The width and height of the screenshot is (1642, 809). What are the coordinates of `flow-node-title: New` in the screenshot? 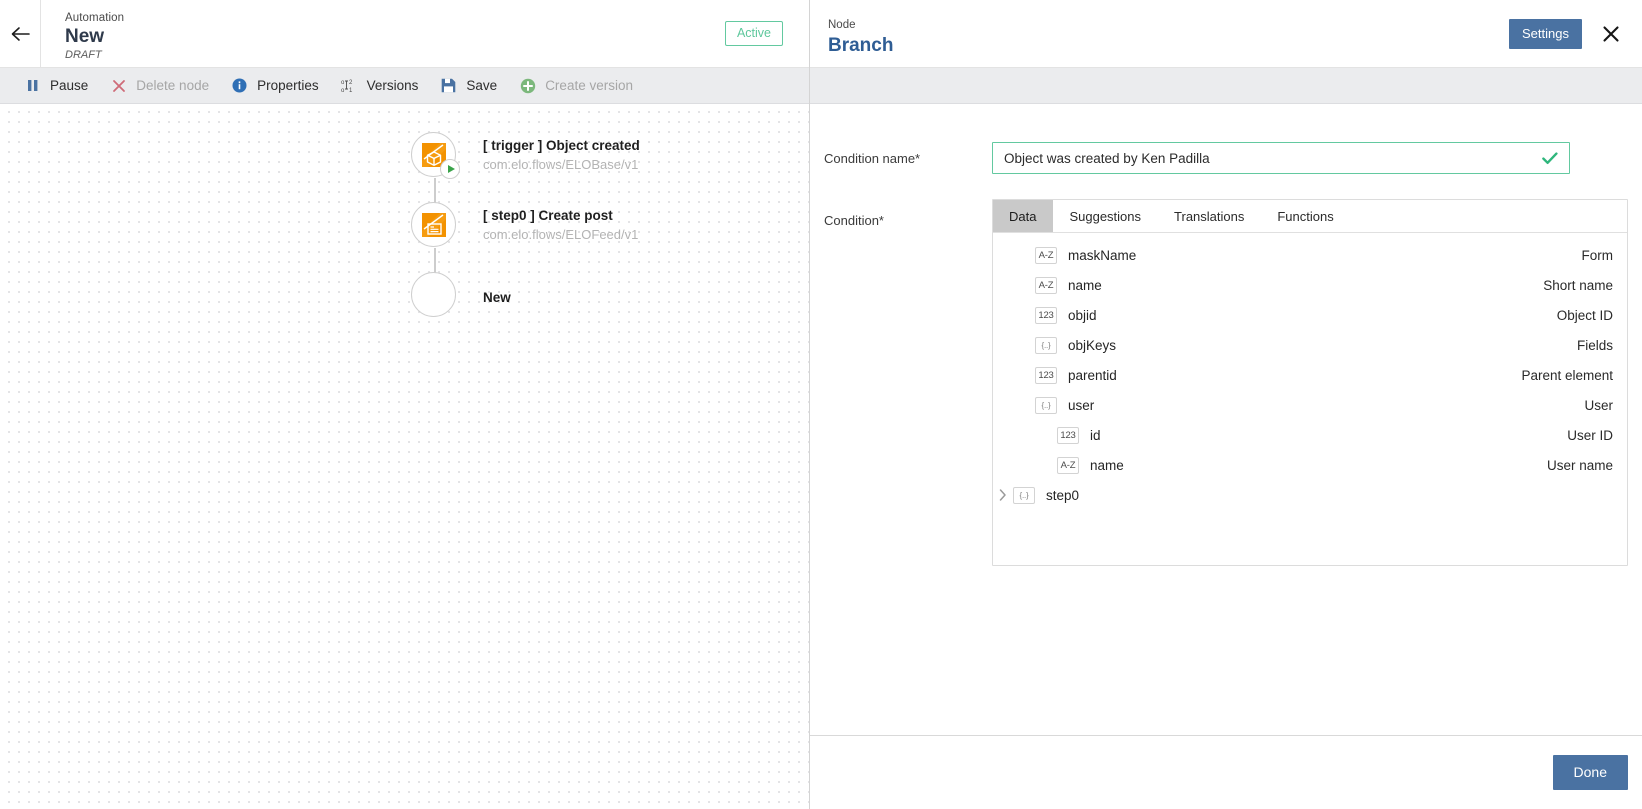 It's located at (497, 297).